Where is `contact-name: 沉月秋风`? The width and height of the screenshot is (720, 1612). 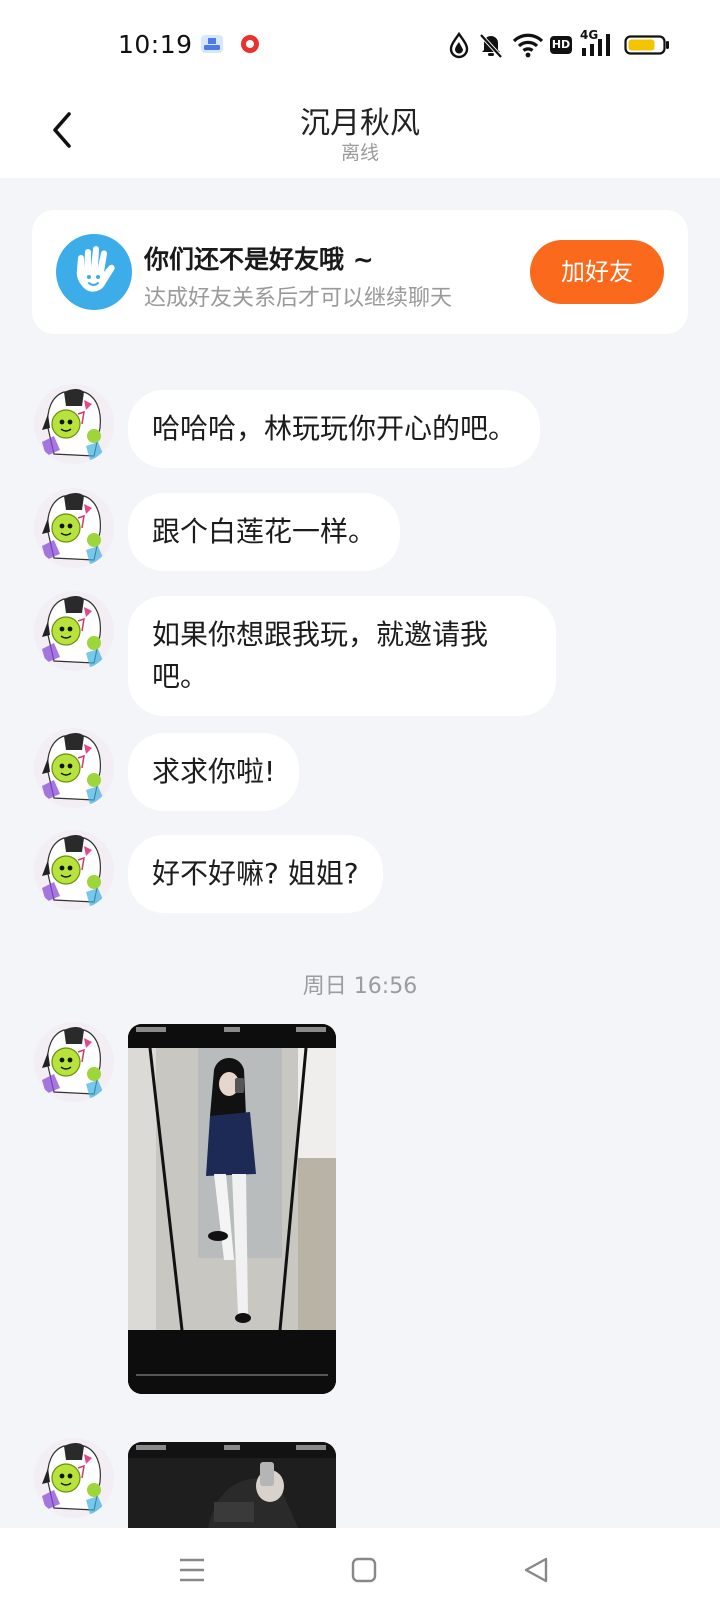
contact-name: 沉月秋风 is located at coordinates (360, 120).